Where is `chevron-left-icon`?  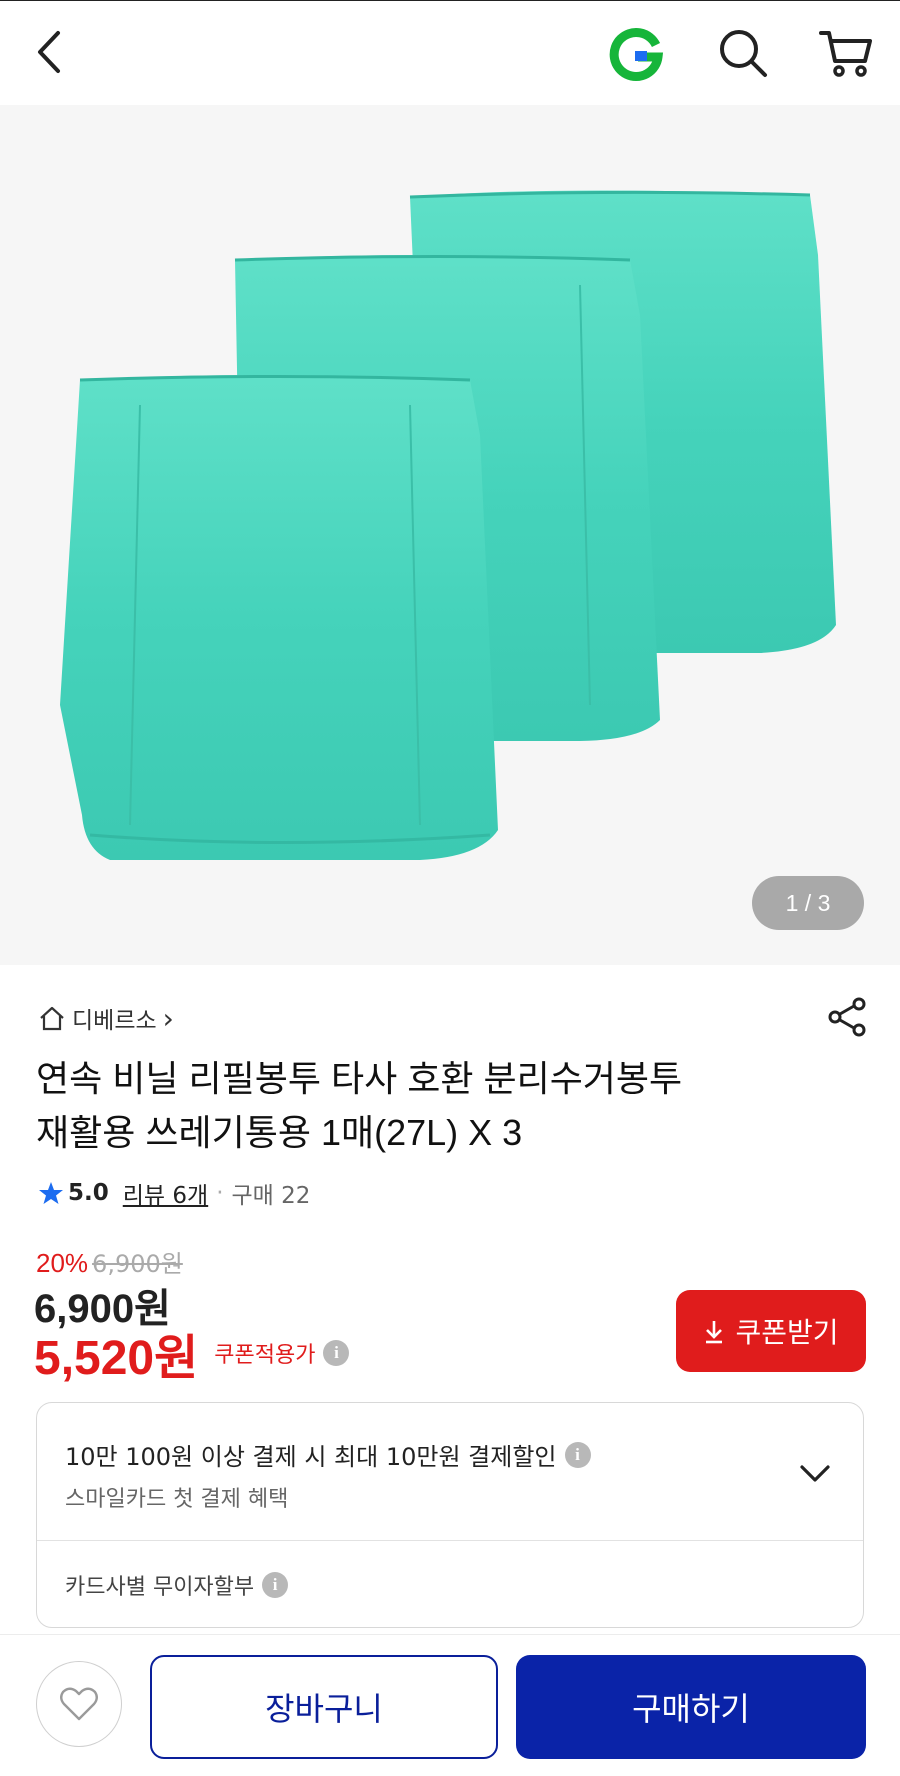 chevron-left-icon is located at coordinates (49, 52).